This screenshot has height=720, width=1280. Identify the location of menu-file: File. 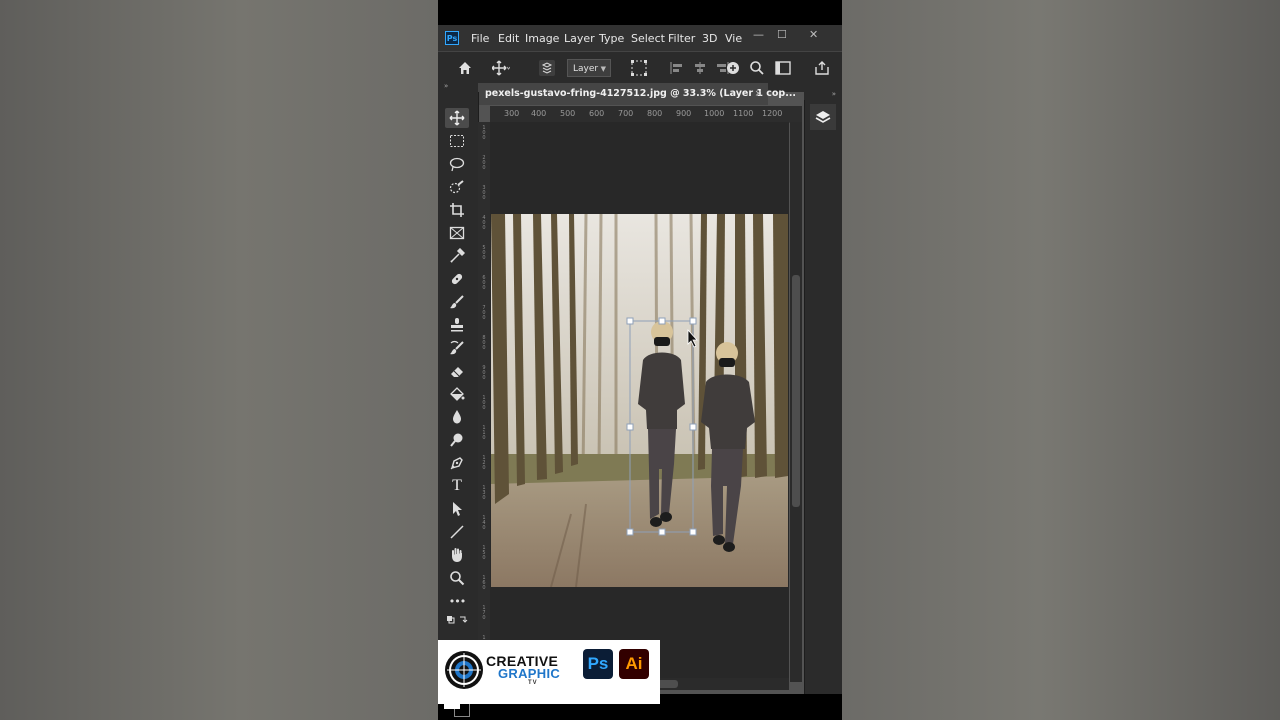
(480, 38).